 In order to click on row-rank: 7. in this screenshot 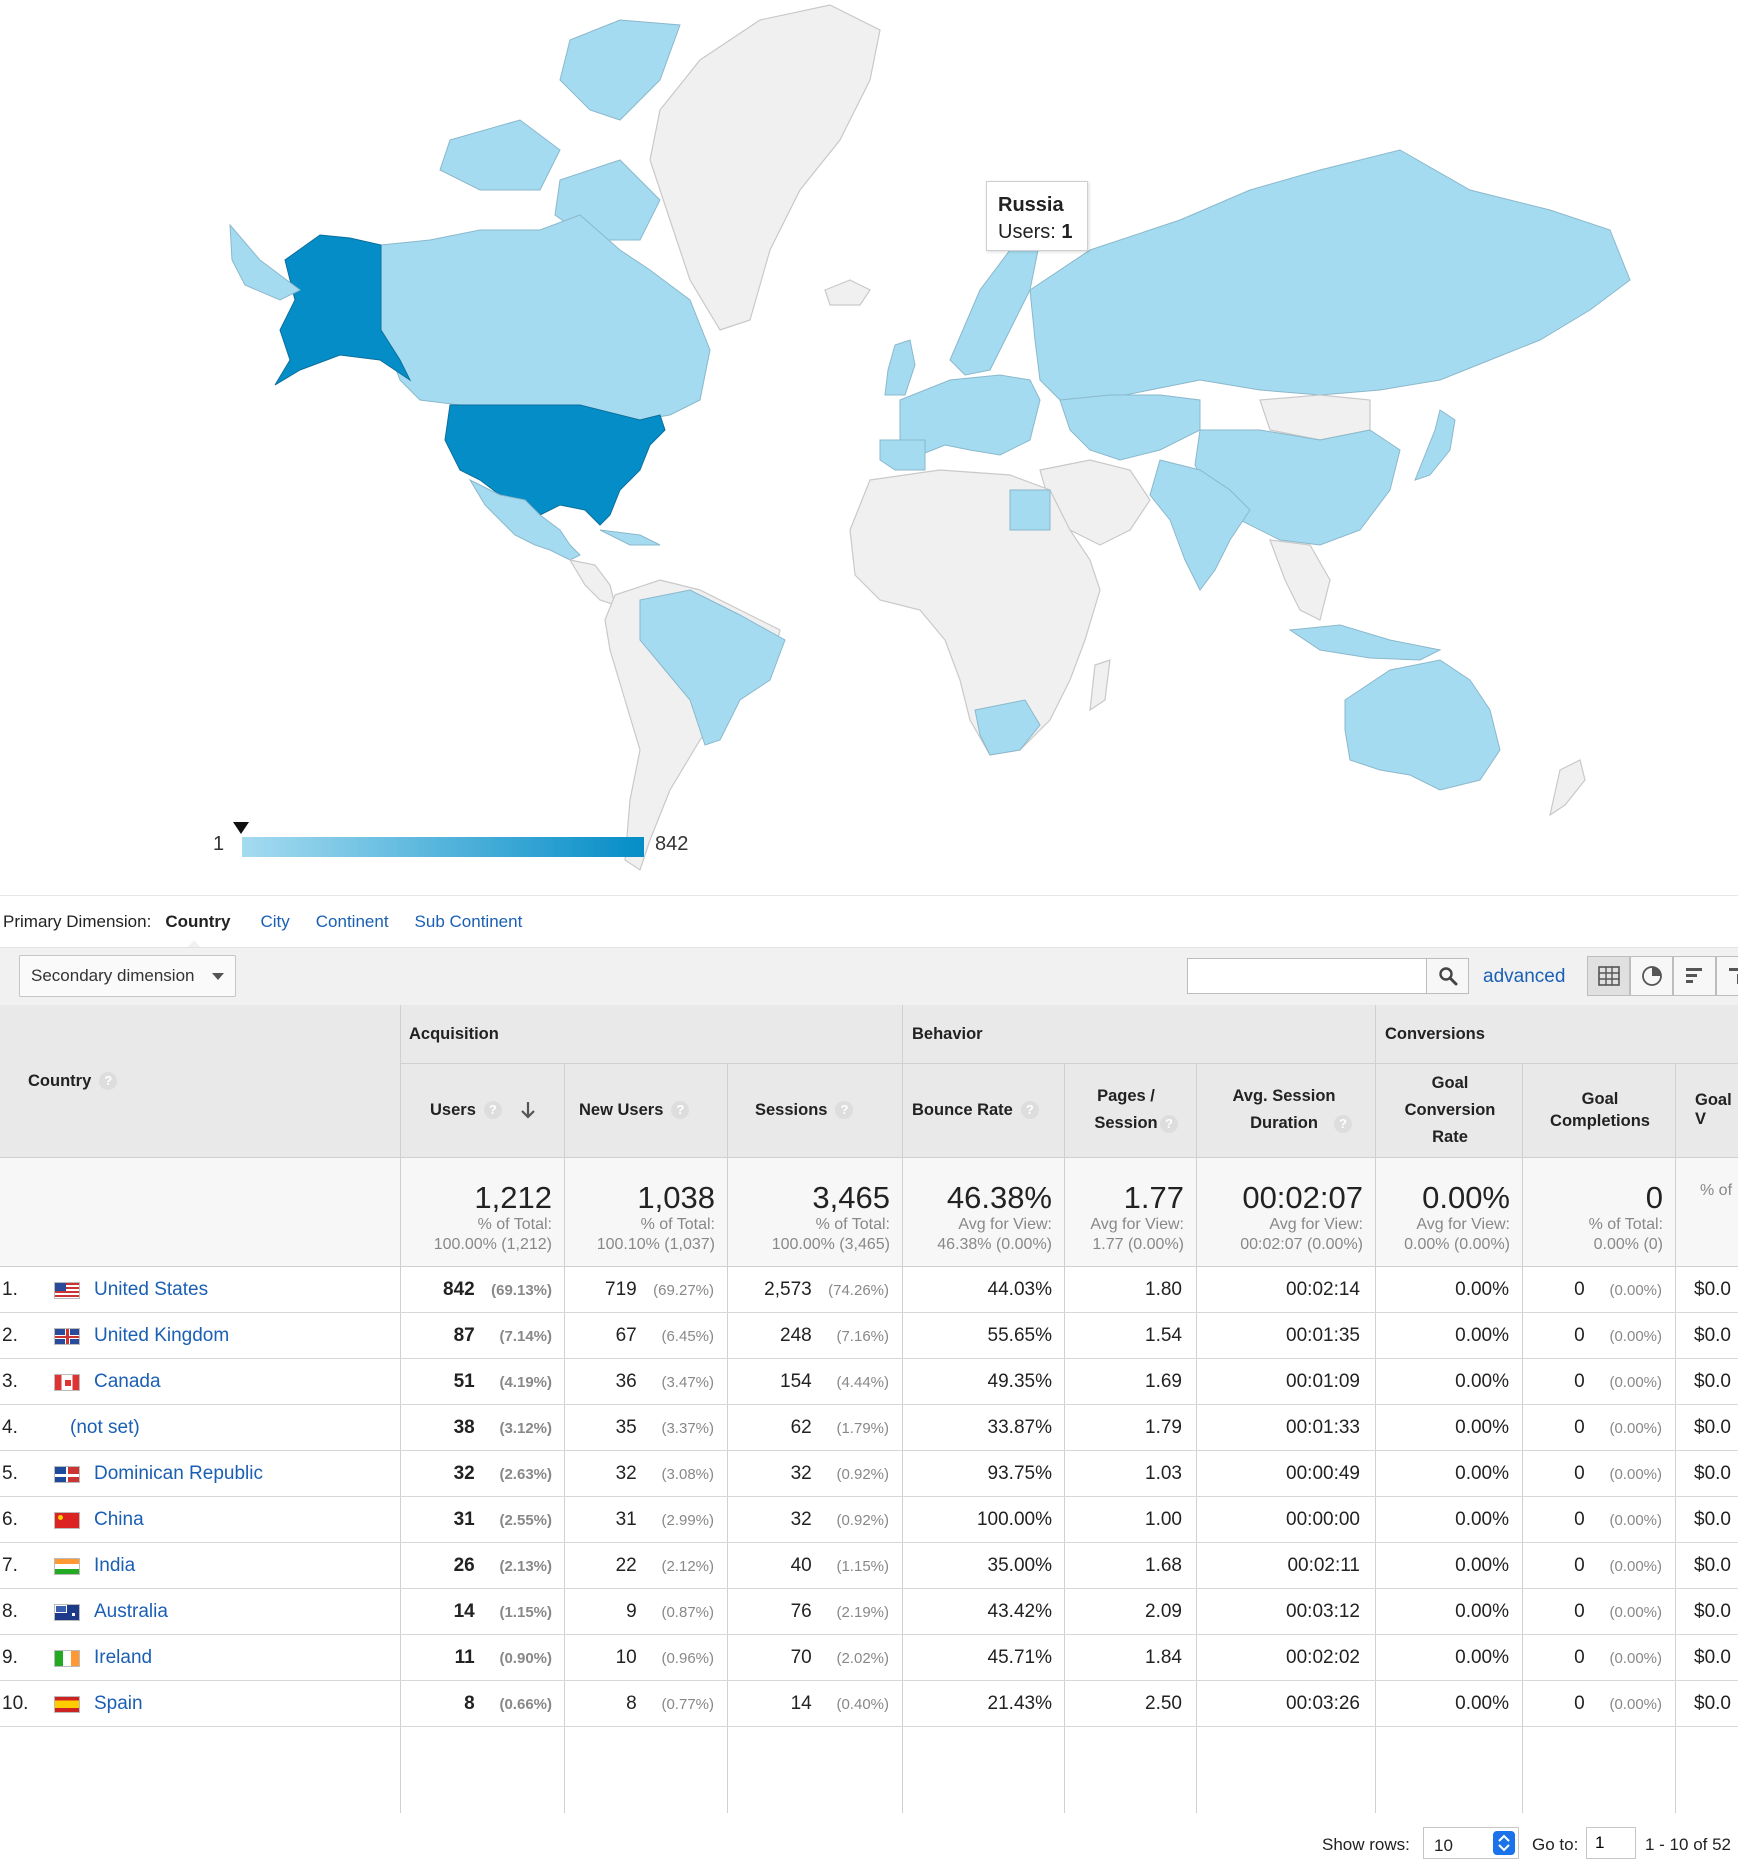, I will do `click(10, 1565)`.